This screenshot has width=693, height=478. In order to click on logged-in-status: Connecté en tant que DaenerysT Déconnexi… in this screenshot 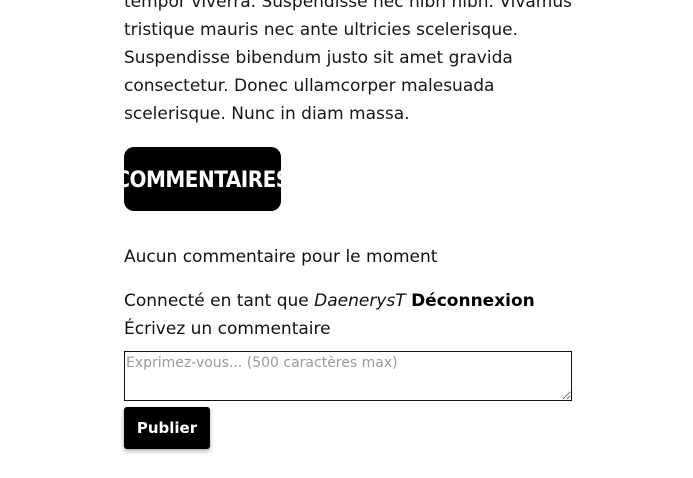, I will do `click(329, 301)`.